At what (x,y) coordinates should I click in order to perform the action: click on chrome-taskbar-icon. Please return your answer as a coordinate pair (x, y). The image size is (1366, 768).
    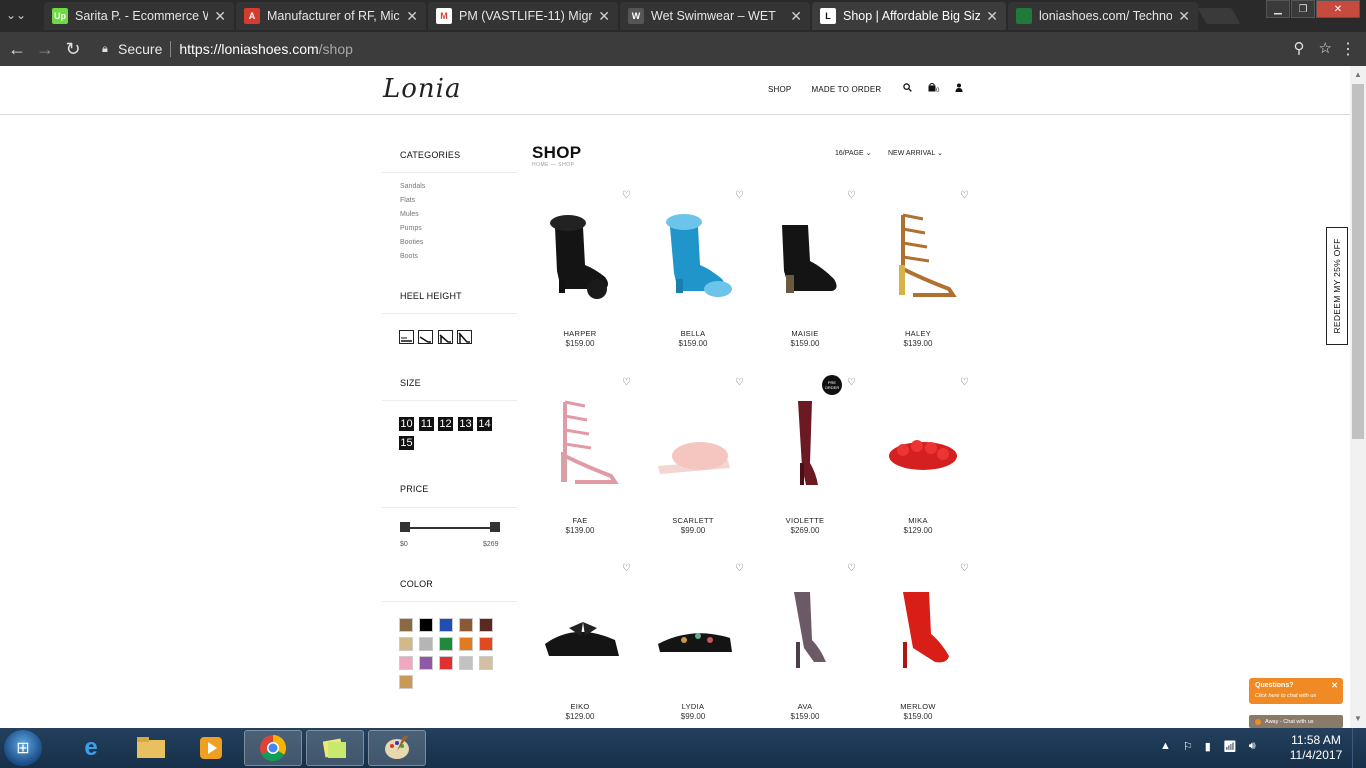
    Looking at the image, I should click on (273, 748).